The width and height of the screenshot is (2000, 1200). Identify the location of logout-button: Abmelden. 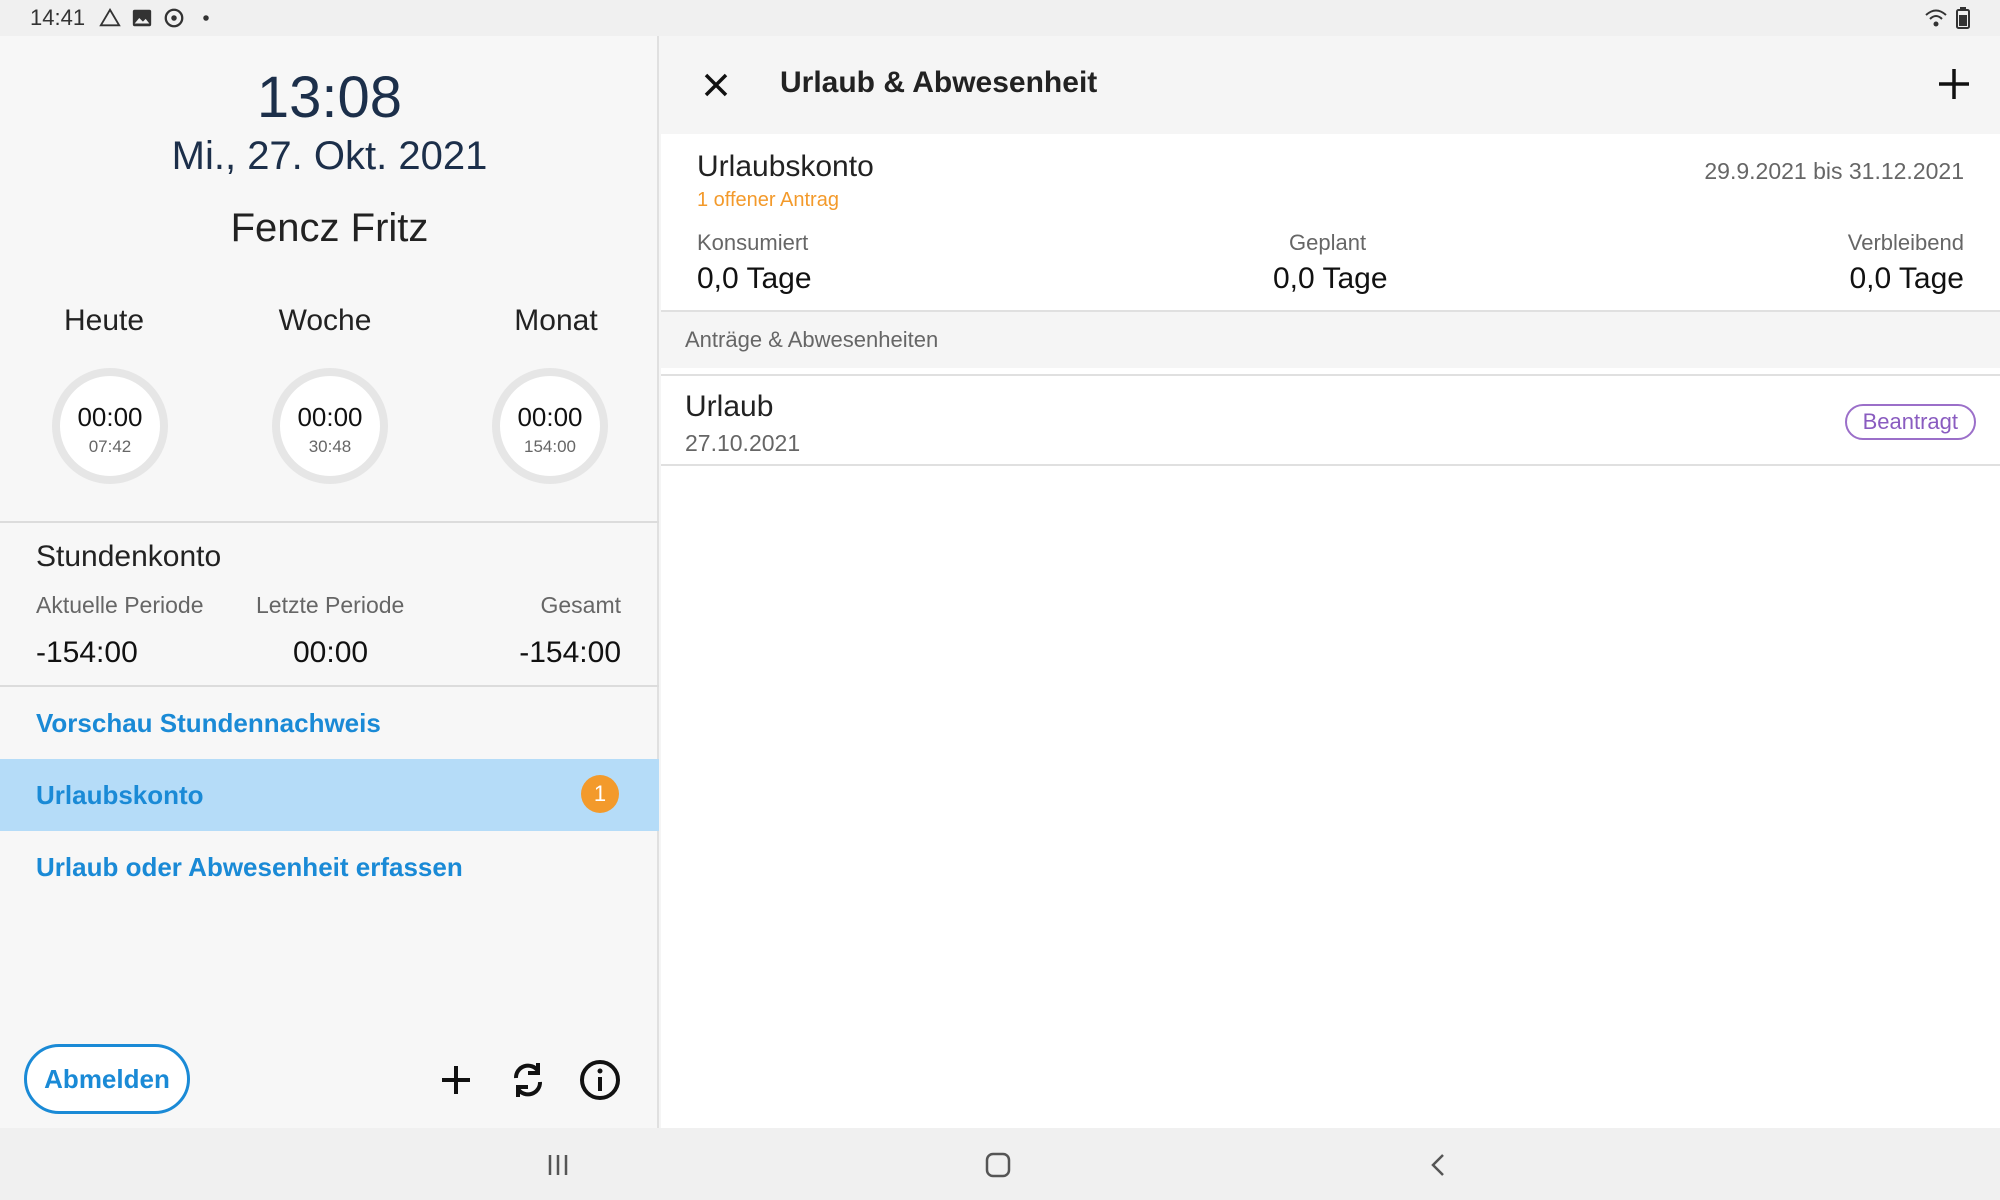
(107, 1079).